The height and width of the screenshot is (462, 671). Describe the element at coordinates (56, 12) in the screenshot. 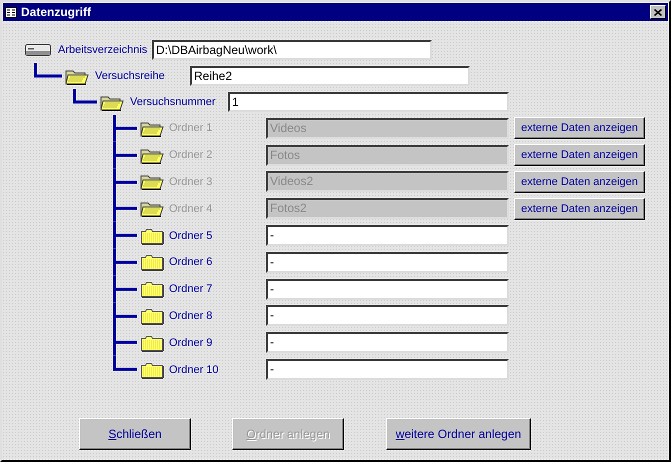

I see `window-title: Datenzugriff` at that location.